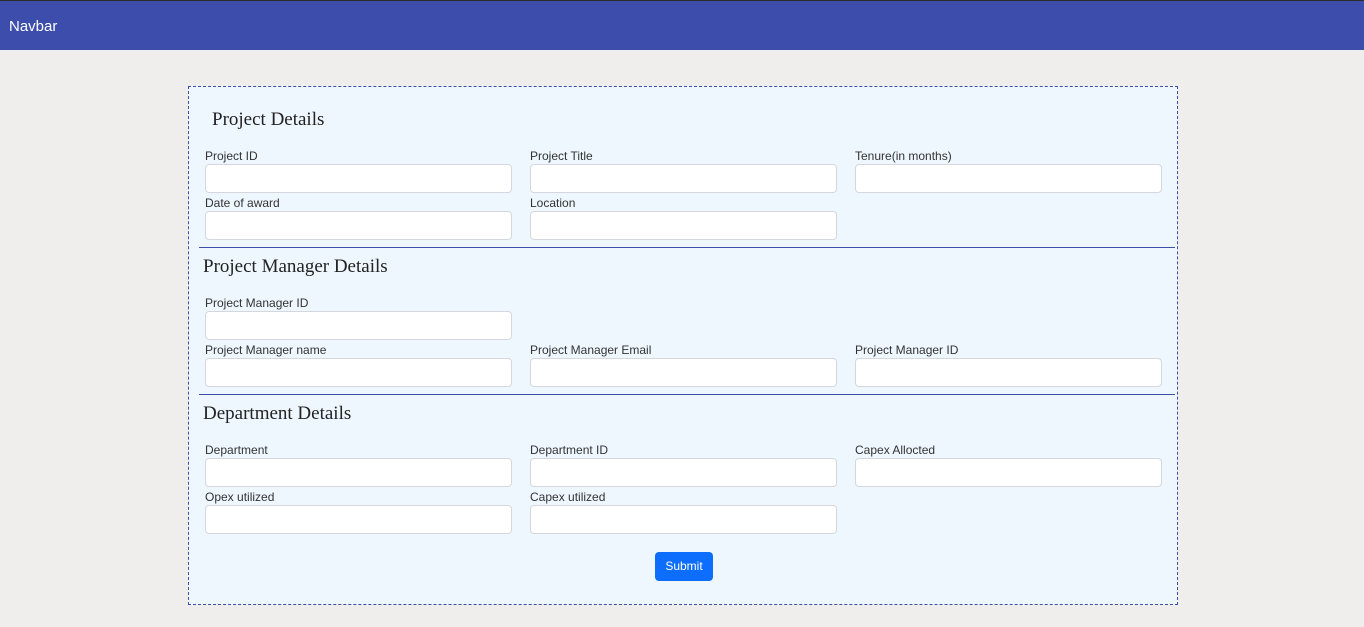 Image resolution: width=1364 pixels, height=627 pixels. Describe the element at coordinates (569, 450) in the screenshot. I see `department-id-label: Department ID` at that location.